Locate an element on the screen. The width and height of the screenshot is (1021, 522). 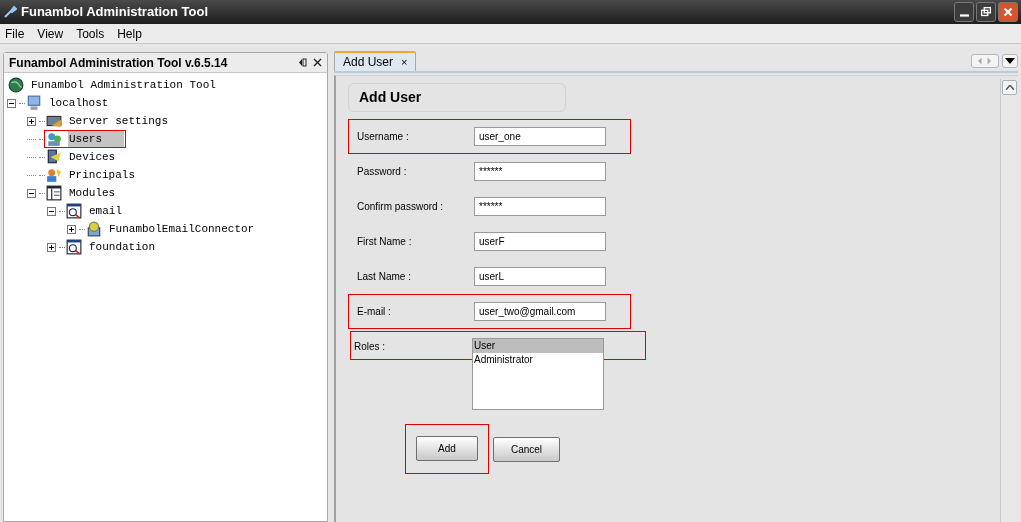
tree-item: Modules is located at coordinates (92, 193).